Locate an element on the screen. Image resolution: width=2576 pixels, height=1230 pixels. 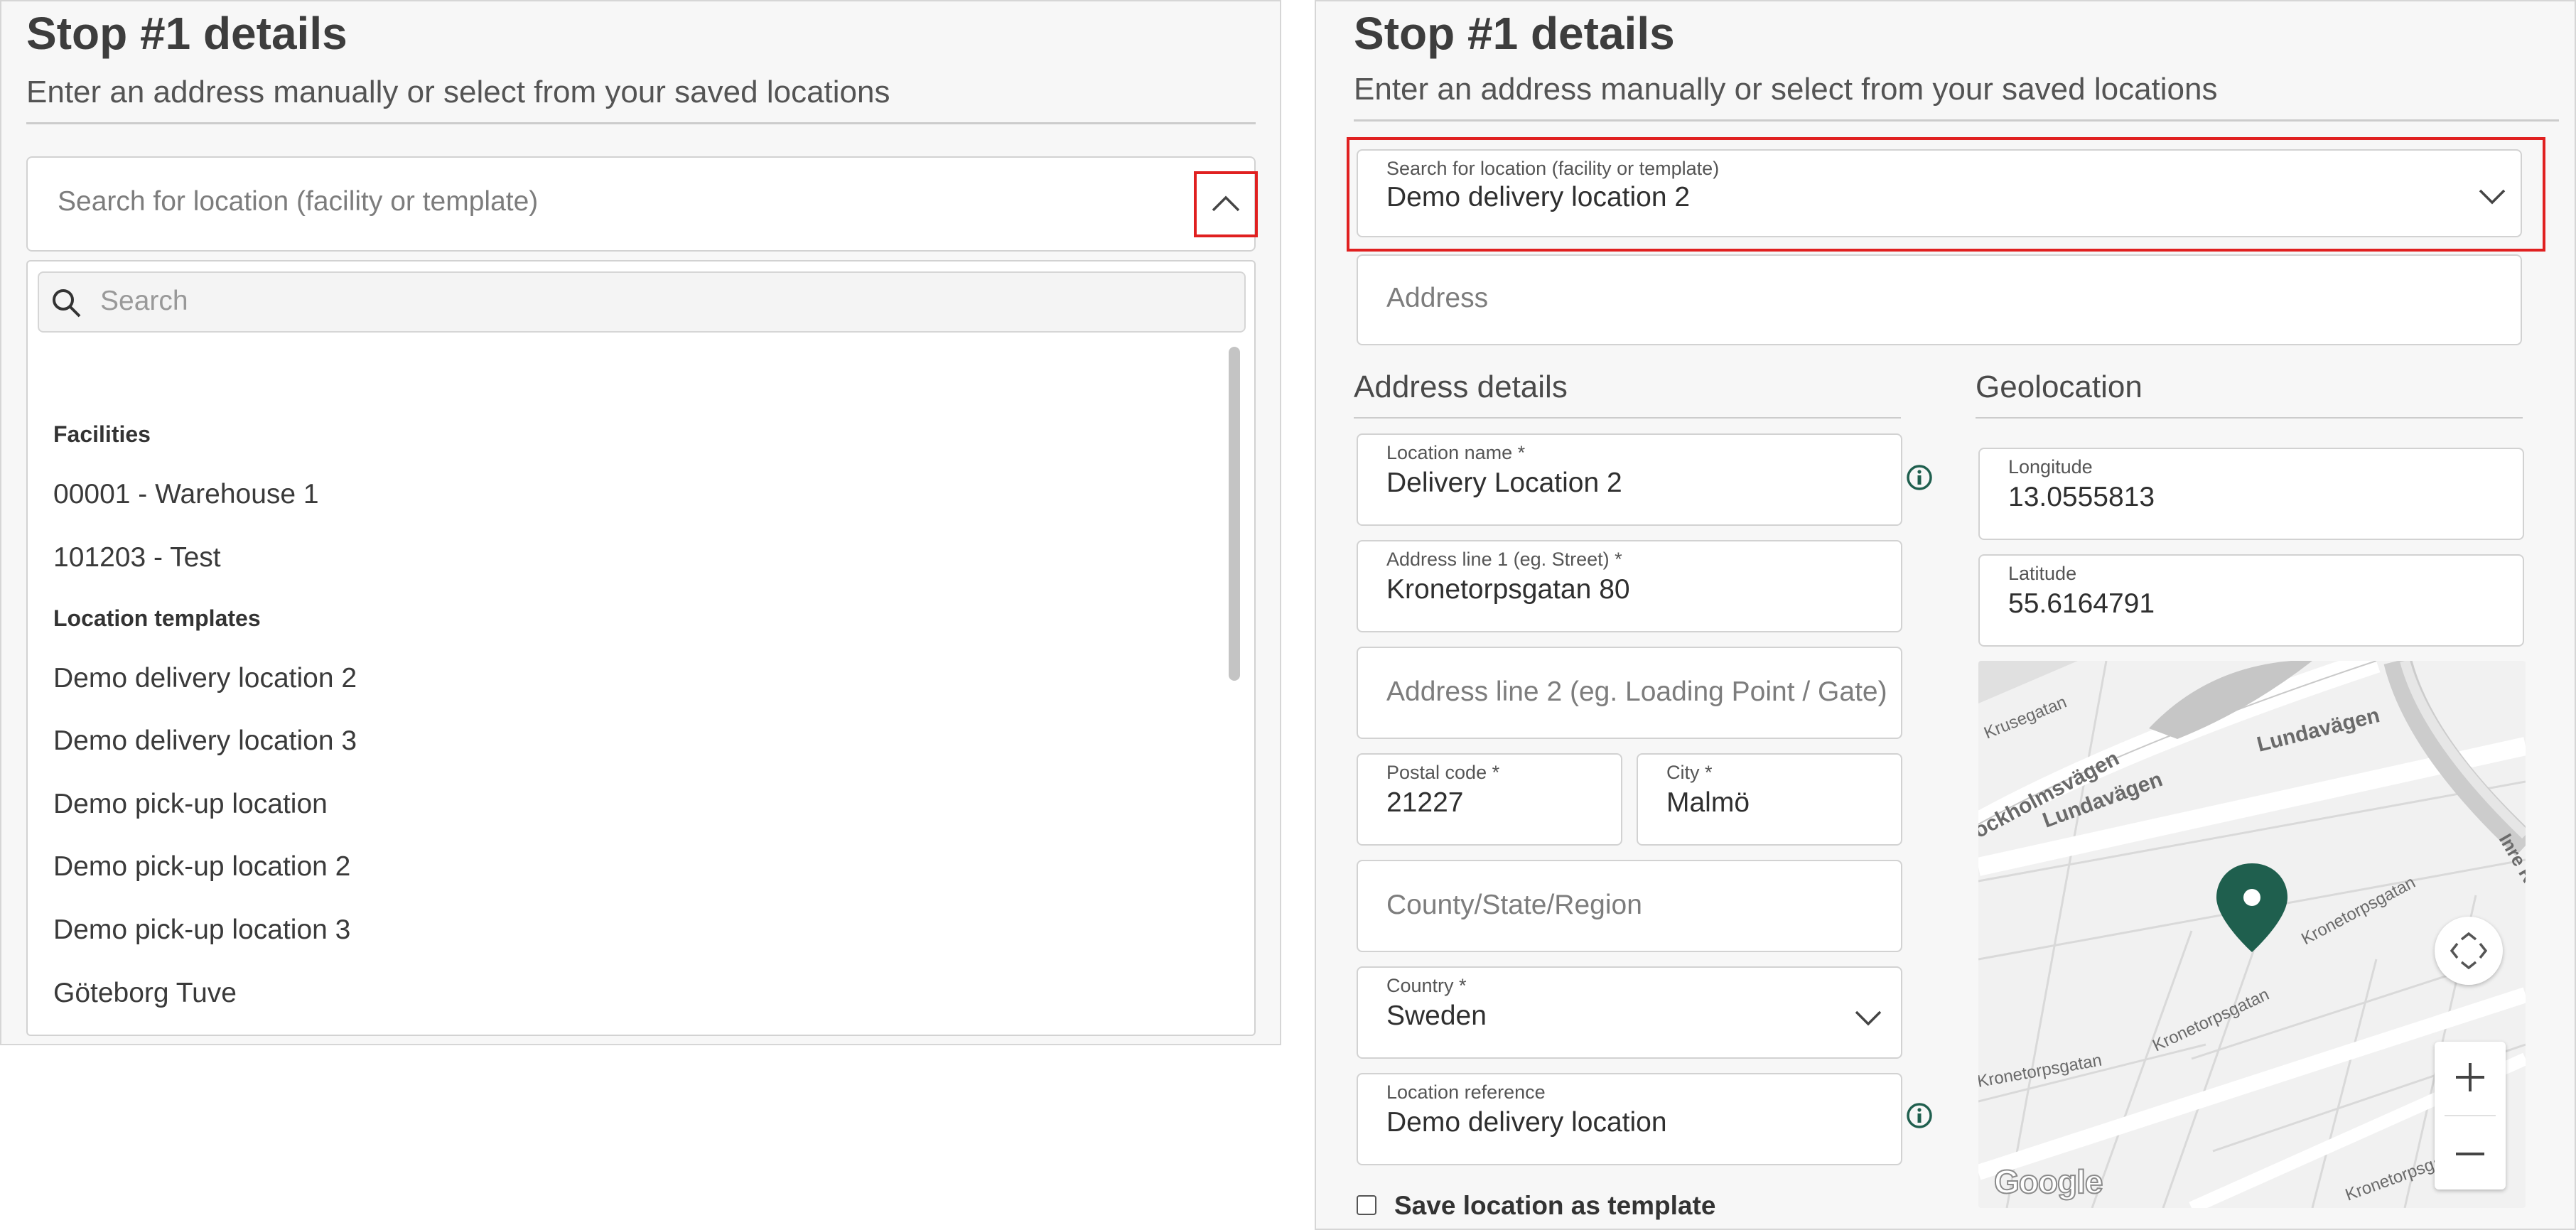
longitude-label: Longitude is located at coordinates (2051, 467).